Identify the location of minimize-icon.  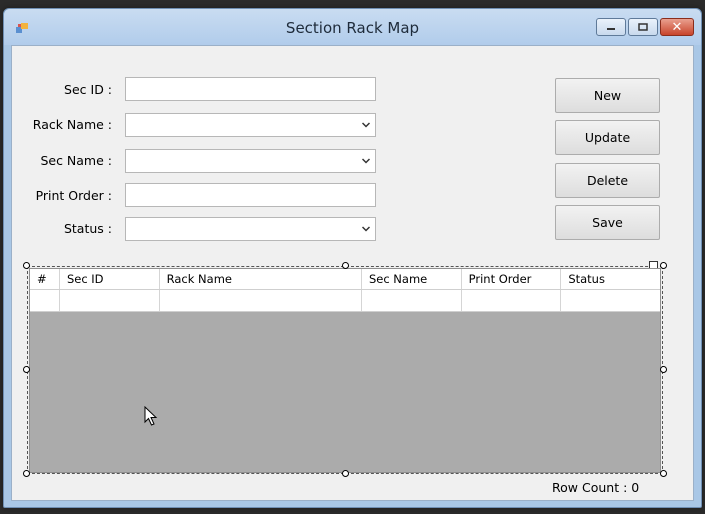
(611, 29).